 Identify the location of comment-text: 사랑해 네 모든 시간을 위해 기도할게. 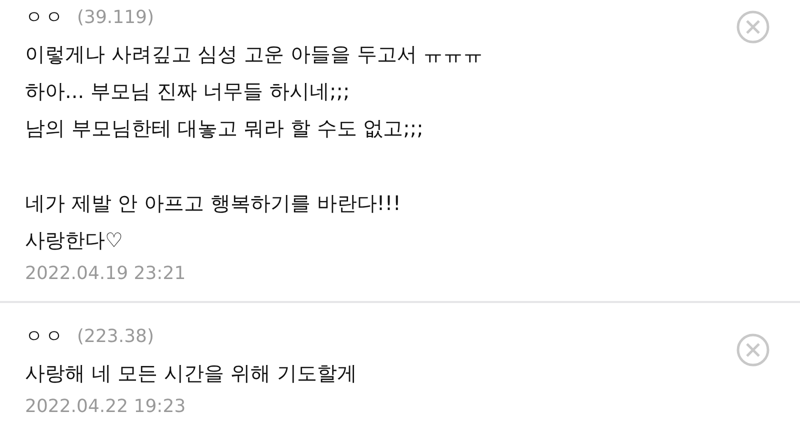
(191, 373).